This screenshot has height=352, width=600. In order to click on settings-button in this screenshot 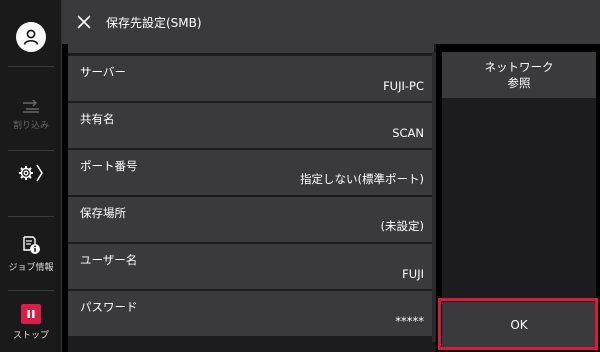, I will do `click(31, 173)`.